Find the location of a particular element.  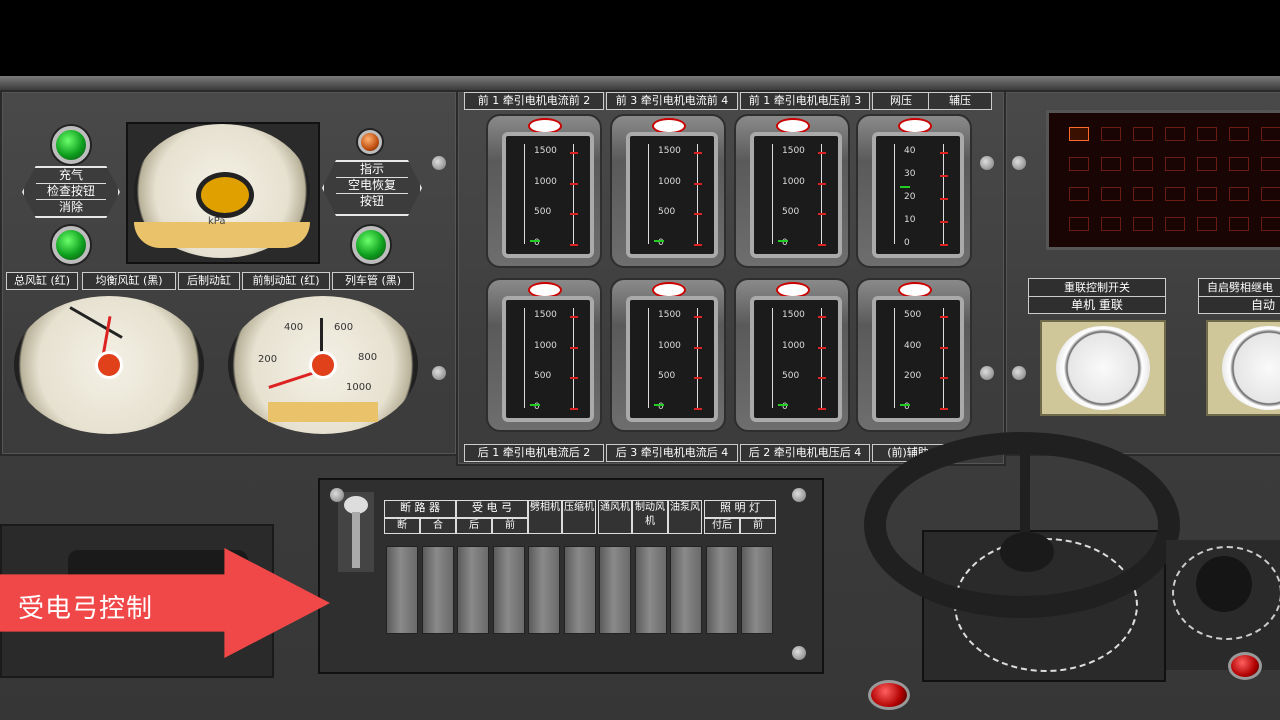

switch-group-label: 压缩机 is located at coordinates (579, 517).